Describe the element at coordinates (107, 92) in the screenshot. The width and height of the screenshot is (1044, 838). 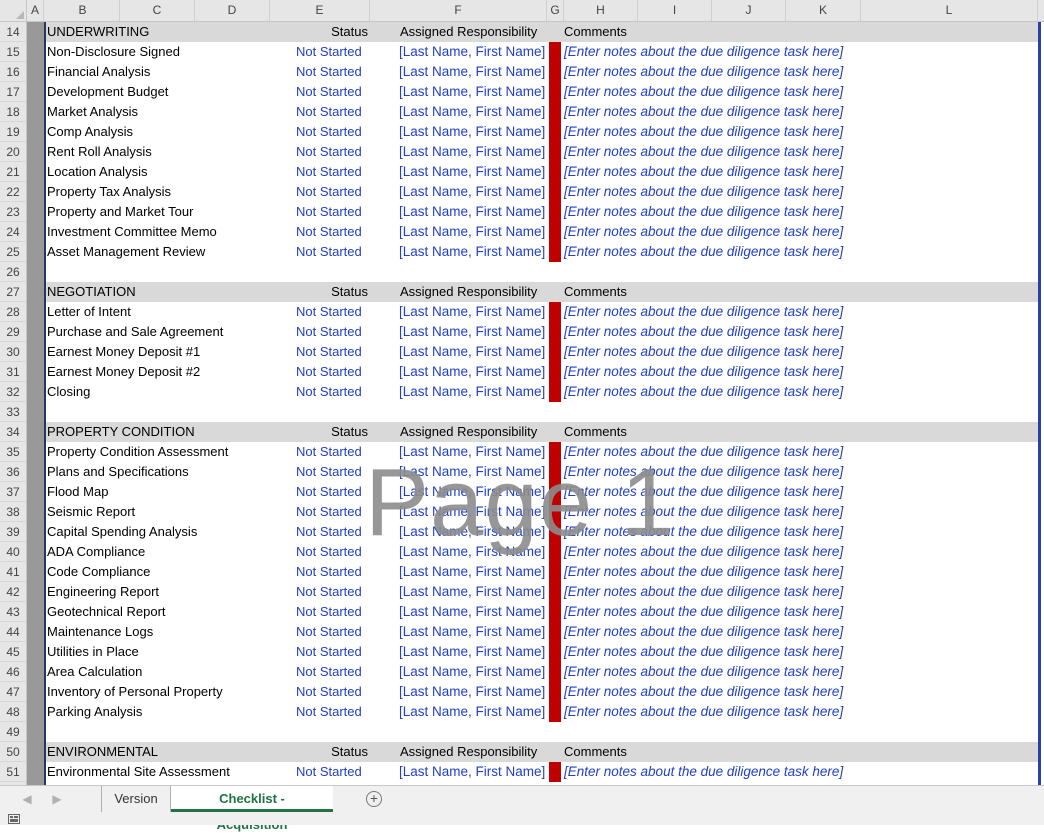
I see `task-name-cell: Development Budget` at that location.